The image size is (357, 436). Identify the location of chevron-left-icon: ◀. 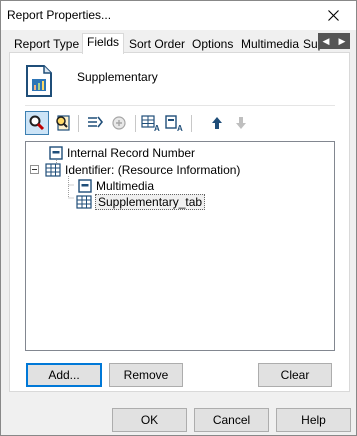
(326, 40).